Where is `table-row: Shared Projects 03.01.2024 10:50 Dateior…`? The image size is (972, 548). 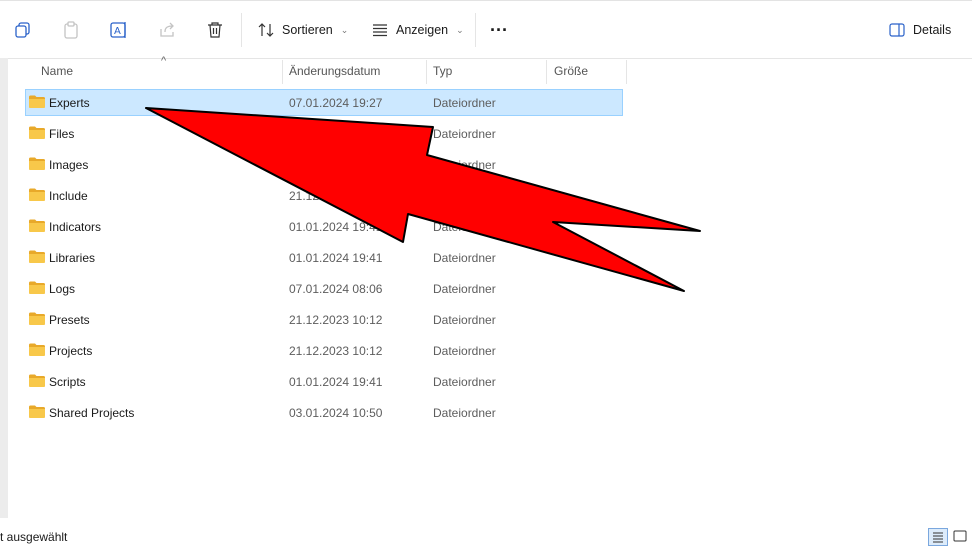
table-row: Shared Projects 03.01.2024 10:50 Dateior… is located at coordinates (324, 414).